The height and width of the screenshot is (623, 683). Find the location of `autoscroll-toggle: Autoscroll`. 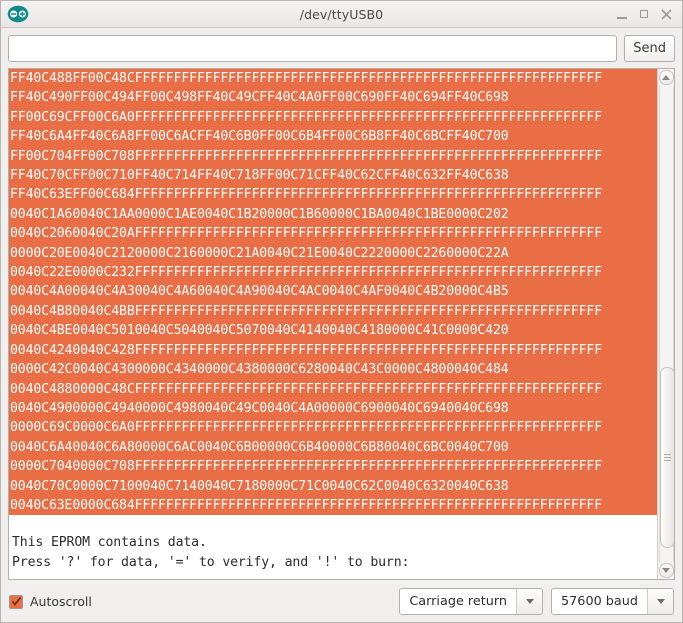

autoscroll-toggle: Autoscroll is located at coordinates (50, 601).